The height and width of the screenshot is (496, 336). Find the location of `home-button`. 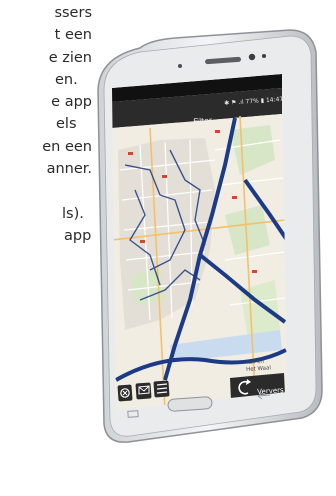

home-button is located at coordinates (190, 404).